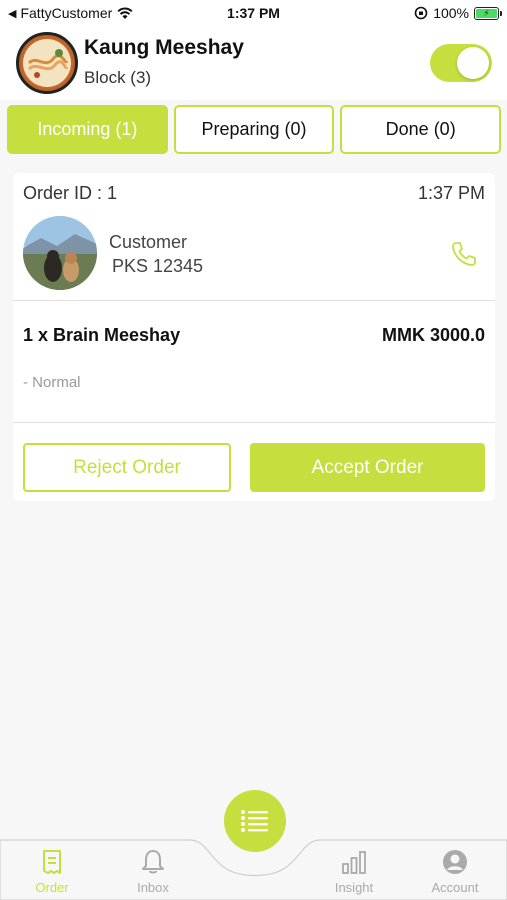 The height and width of the screenshot is (900, 507). Describe the element at coordinates (354, 862) in the screenshot. I see `bar-chart-icon` at that location.